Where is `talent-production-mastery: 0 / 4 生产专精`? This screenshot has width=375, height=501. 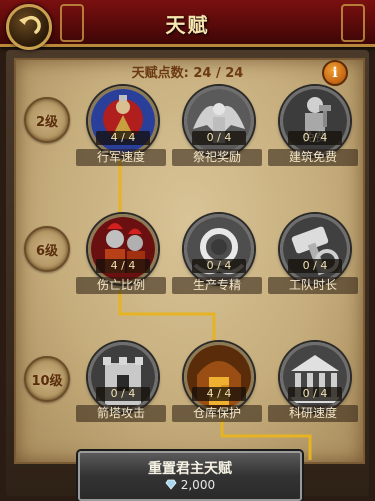
talent-production-mastery: 0 / 4 生产专精 is located at coordinates (217, 254).